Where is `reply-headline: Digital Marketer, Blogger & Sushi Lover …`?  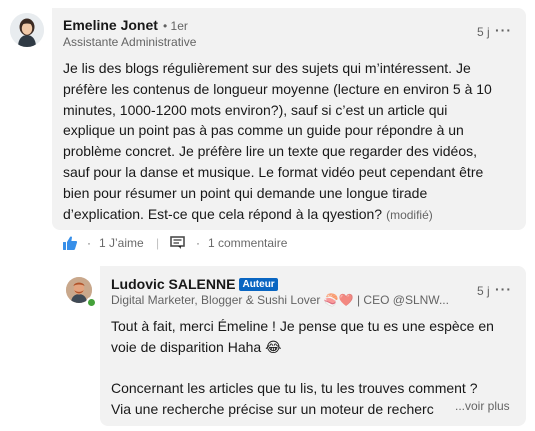 reply-headline: Digital Marketer, Blogger & Sushi Lover … is located at coordinates (280, 300).